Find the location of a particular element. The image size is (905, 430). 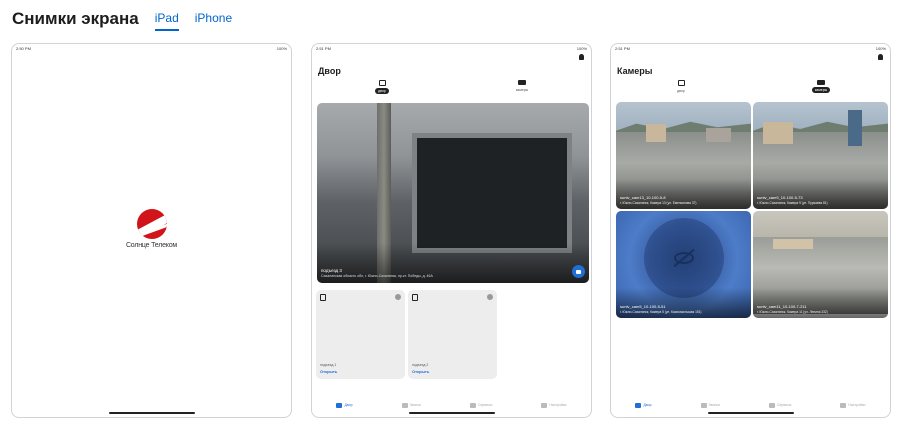

screenshots-header: Снимки экрана iPad iPhone is located at coordinates (130, 19).